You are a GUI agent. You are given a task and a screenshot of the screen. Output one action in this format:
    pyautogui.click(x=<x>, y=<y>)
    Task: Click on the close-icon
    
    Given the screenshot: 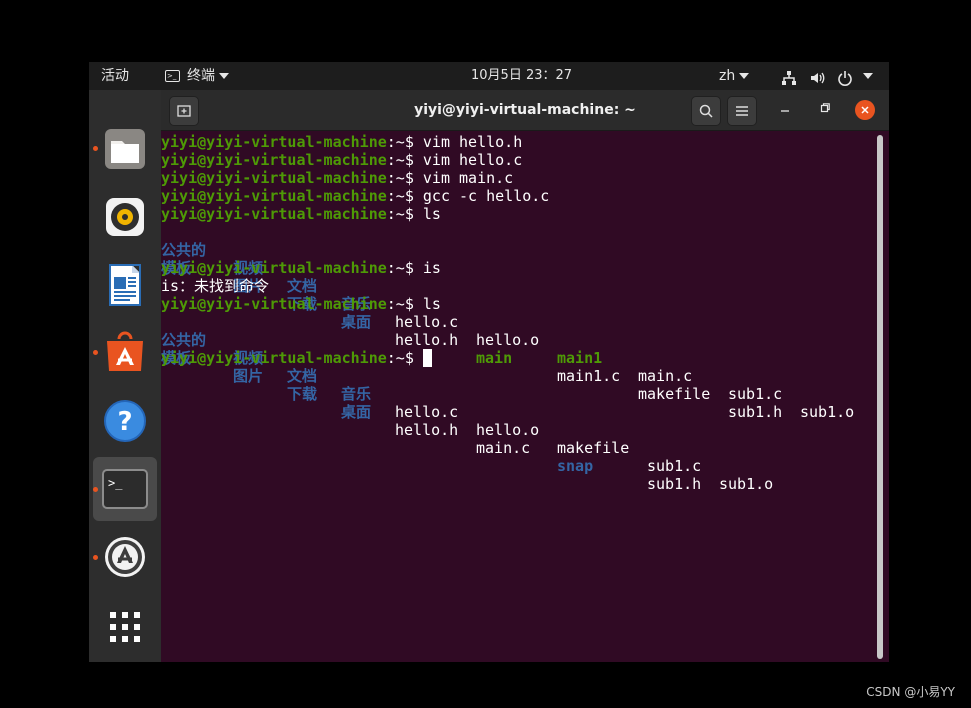 What is the action you would take?
    pyautogui.click(x=865, y=109)
    